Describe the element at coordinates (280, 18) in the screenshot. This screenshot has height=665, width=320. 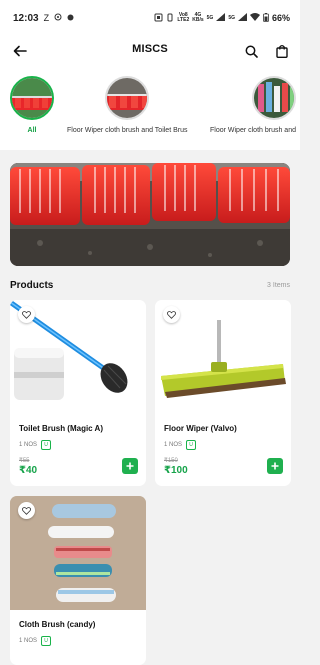
I see `battery-percent: 66%` at that location.